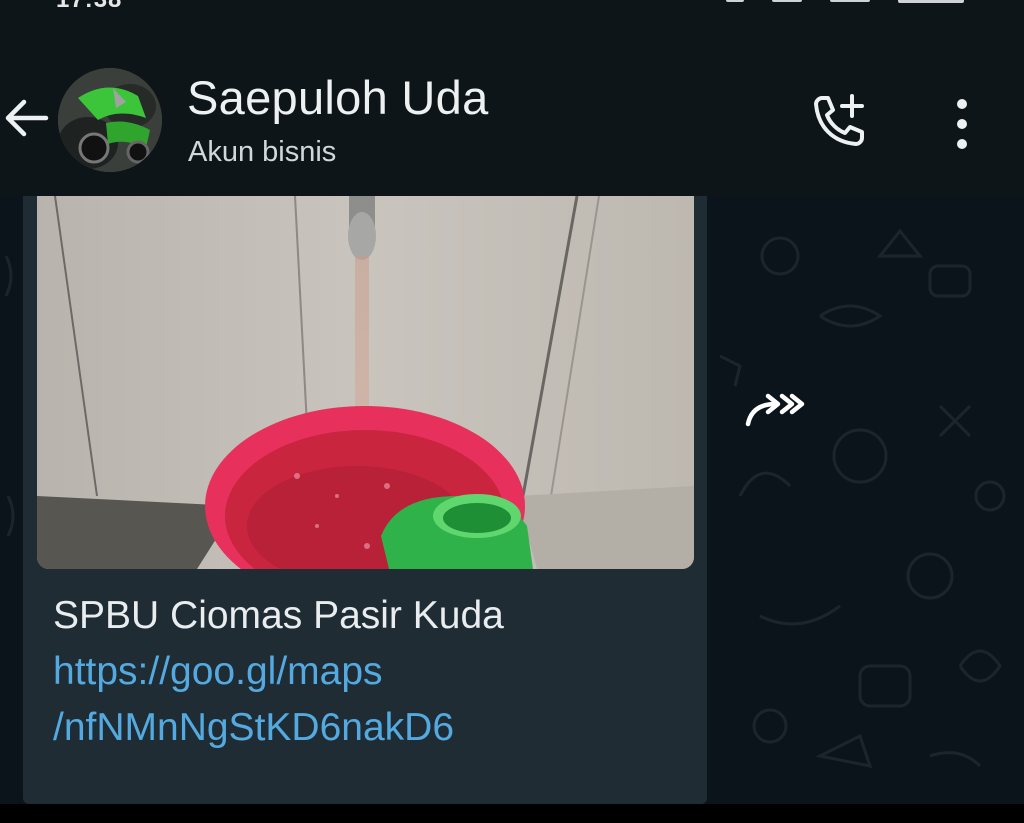  I want to click on caption-title: SPBU Ciomas Pasir Kuda, so click(278, 615).